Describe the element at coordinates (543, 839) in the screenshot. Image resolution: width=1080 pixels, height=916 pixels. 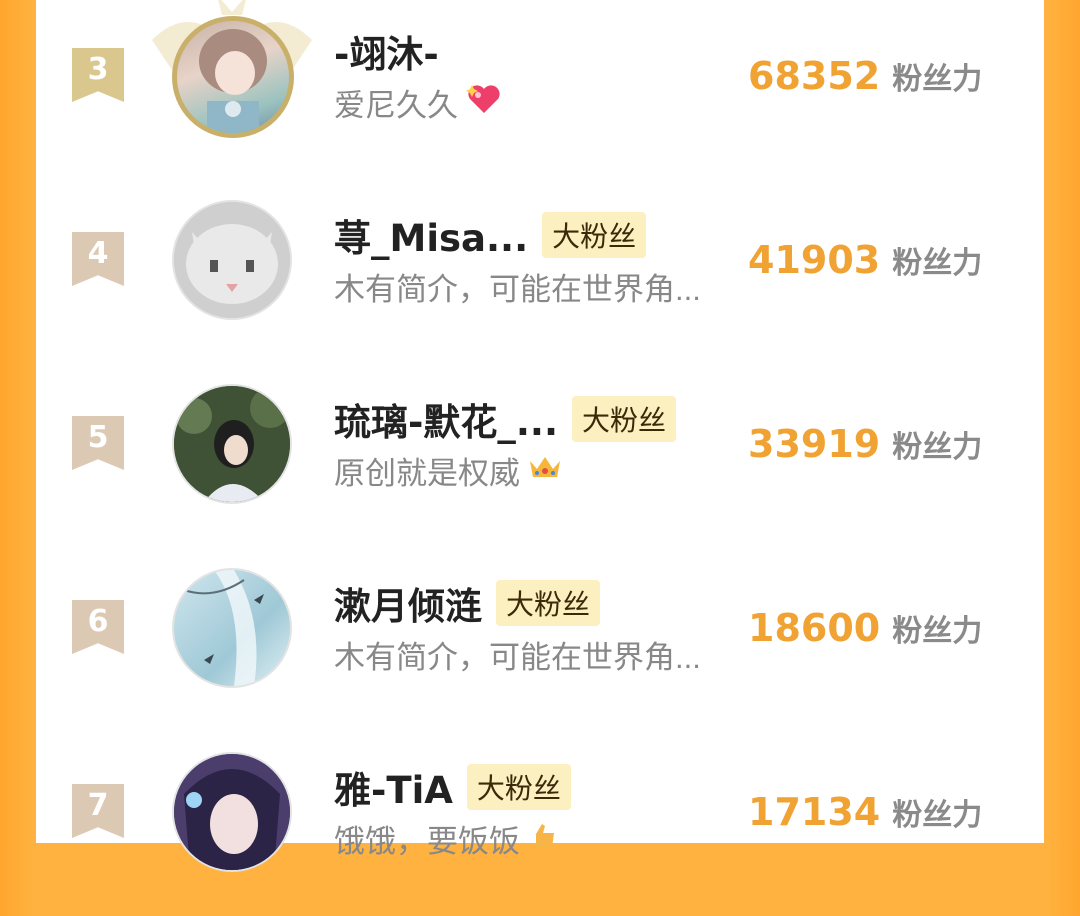
I see `hand-emoji-icon` at that location.